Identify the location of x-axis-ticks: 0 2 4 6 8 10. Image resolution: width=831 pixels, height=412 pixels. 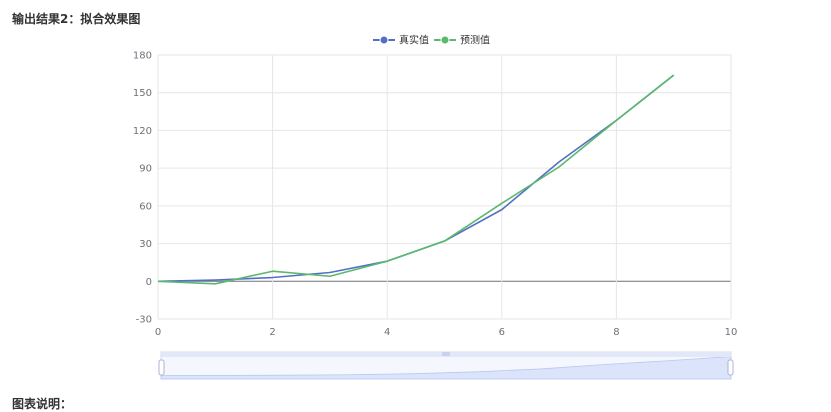
(446, 332).